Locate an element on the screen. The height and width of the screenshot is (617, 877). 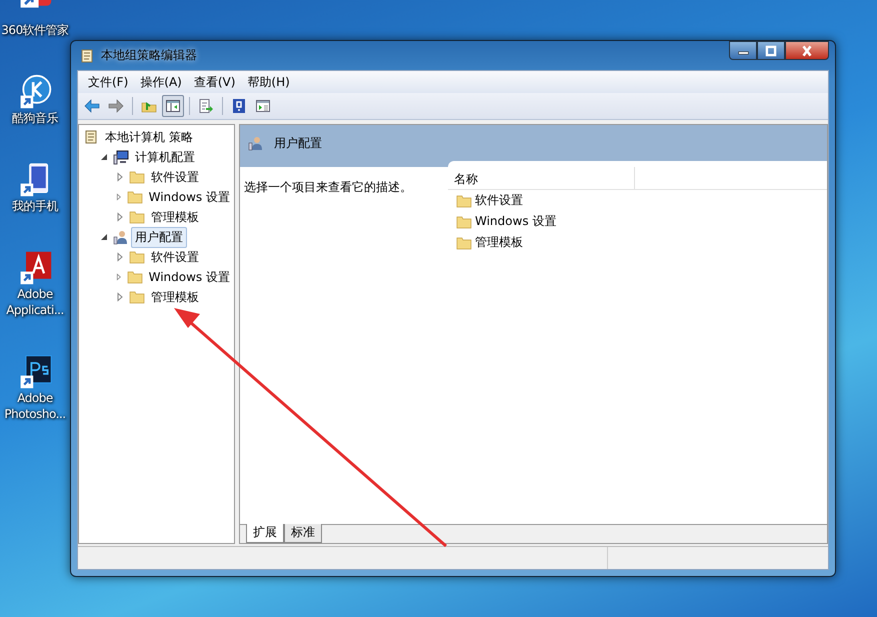
close-button is located at coordinates (807, 50).